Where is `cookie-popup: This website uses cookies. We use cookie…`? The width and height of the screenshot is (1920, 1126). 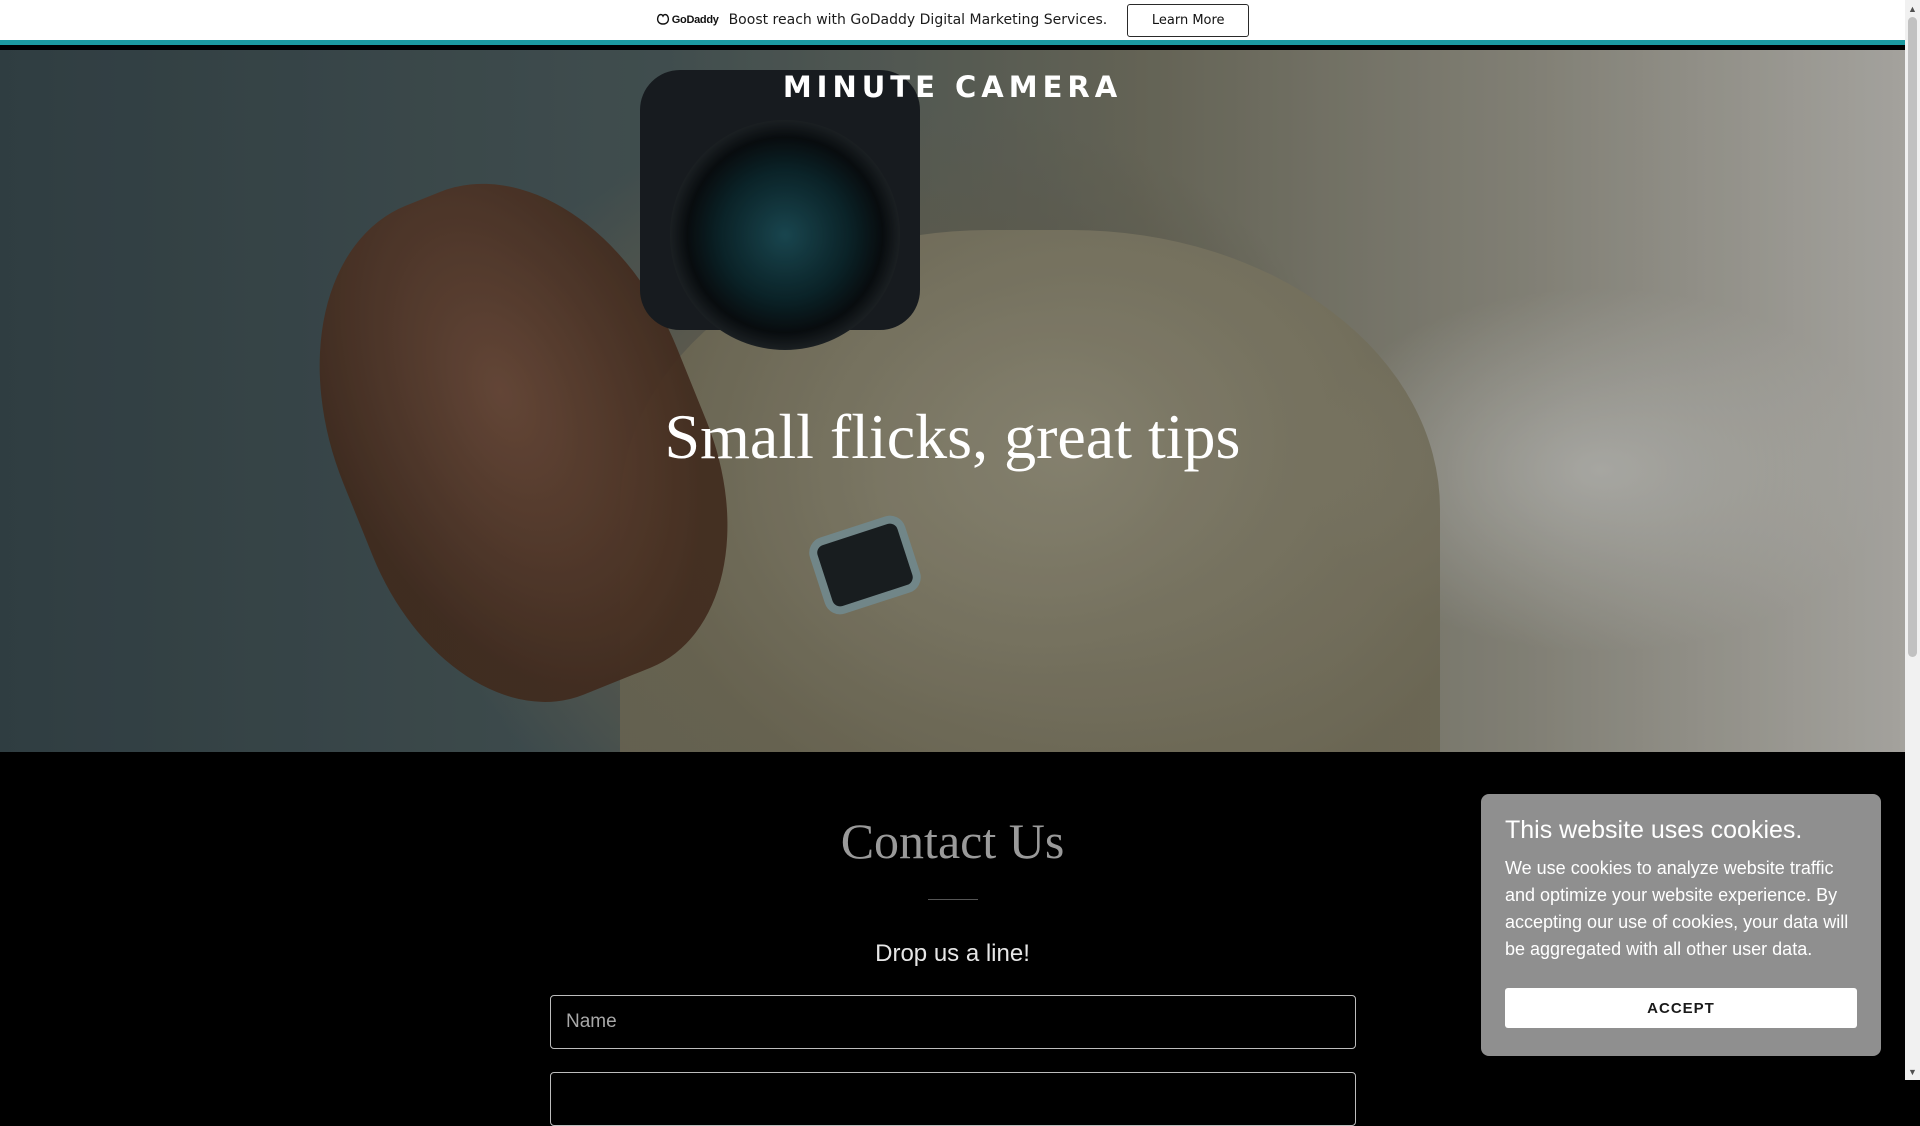 cookie-popup: This website uses cookies. We use cookie… is located at coordinates (1681, 925).